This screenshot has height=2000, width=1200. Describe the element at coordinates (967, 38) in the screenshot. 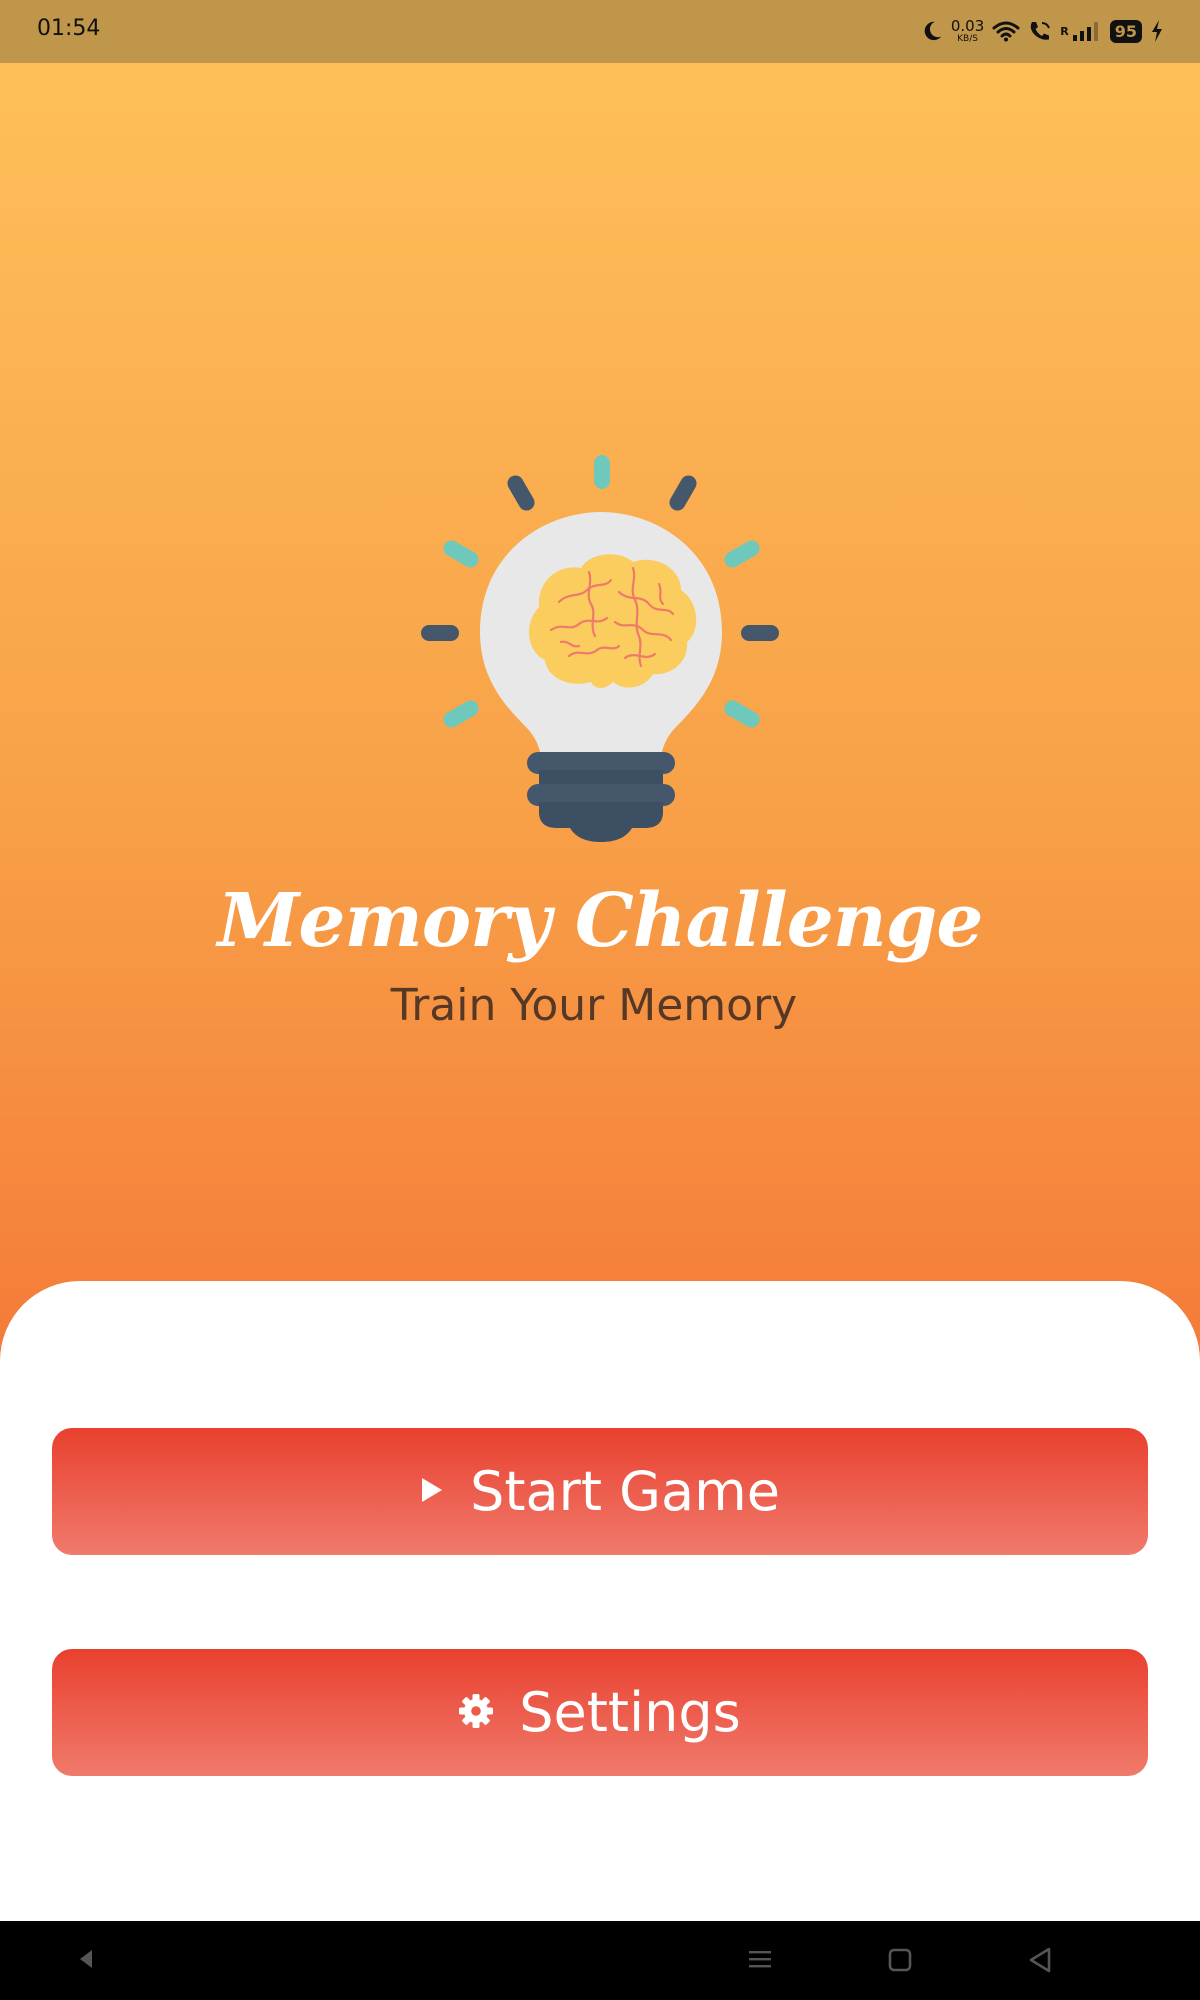

I see `network-speed-unit: KB/S` at that location.